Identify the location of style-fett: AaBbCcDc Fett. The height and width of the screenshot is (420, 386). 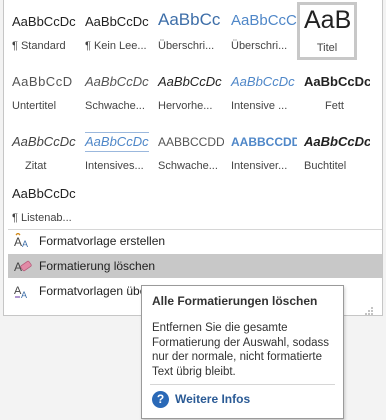
(334, 91).